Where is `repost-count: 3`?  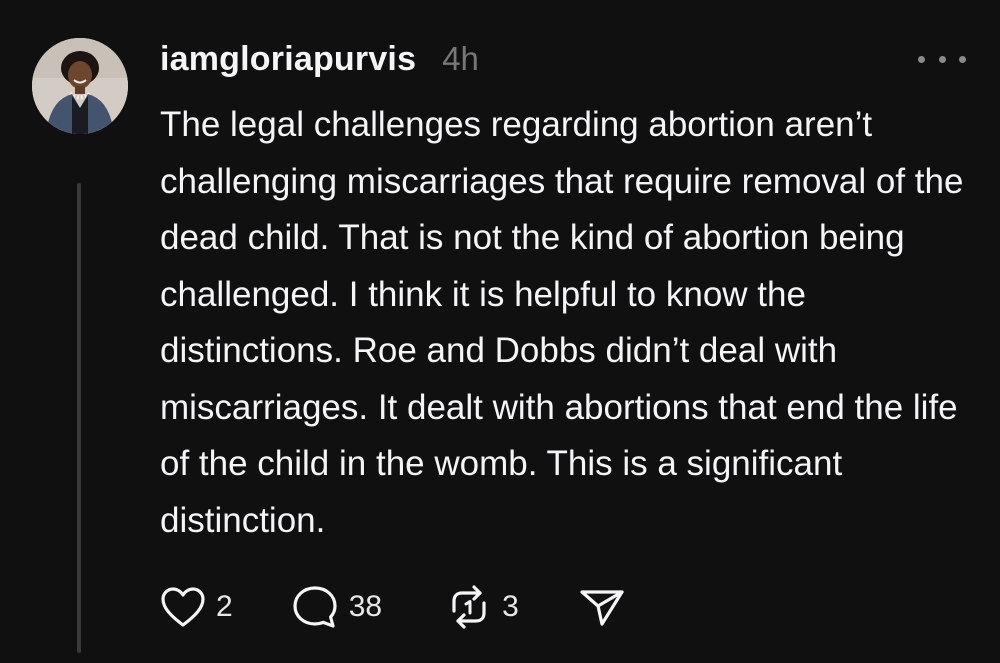
repost-count: 3 is located at coordinates (510, 606).